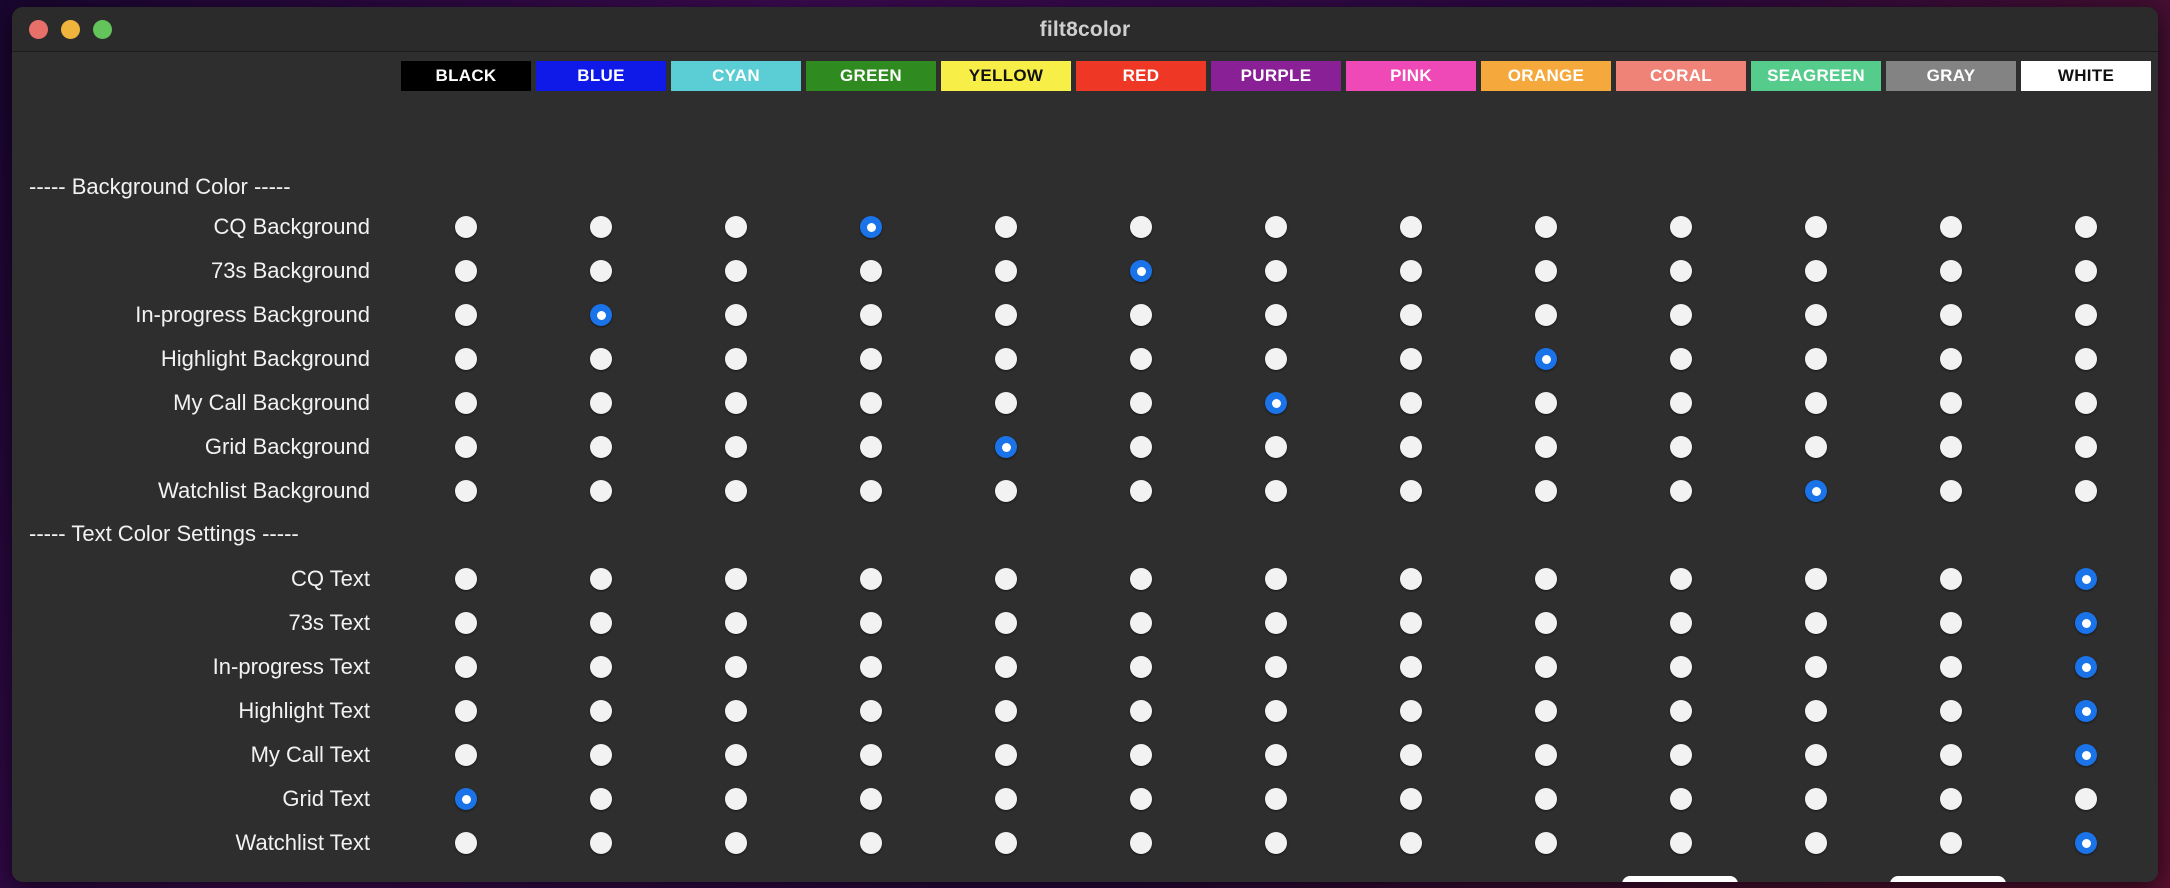 The width and height of the screenshot is (2170, 888). Describe the element at coordinates (1006, 447) in the screenshot. I see `radio-grid-background-yellow` at that location.